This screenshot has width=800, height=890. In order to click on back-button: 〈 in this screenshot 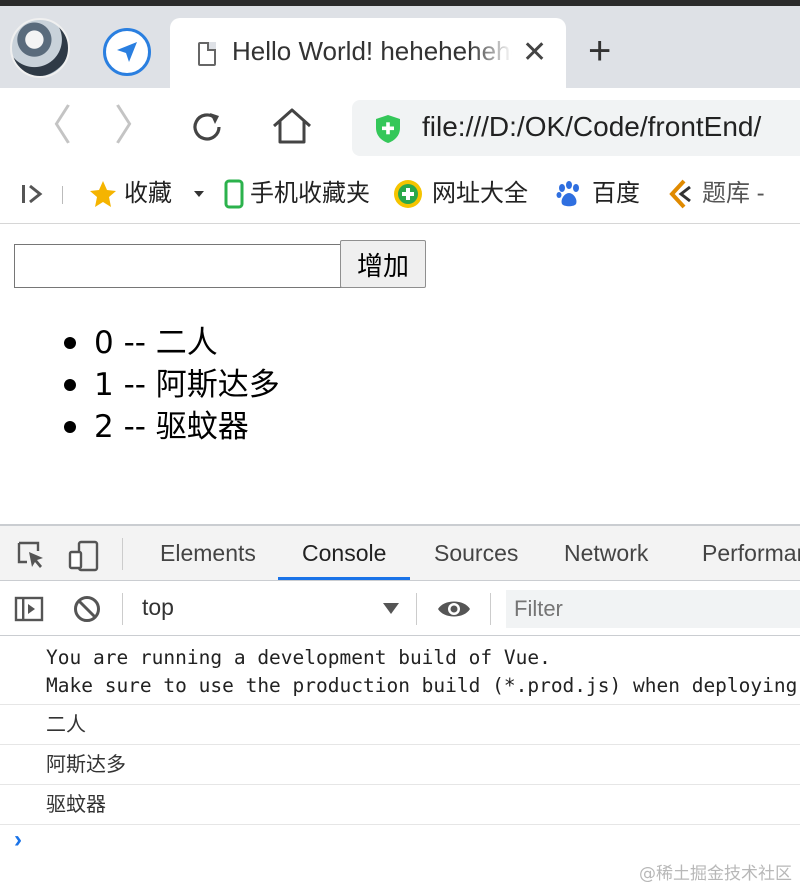, I will do `click(51, 126)`.